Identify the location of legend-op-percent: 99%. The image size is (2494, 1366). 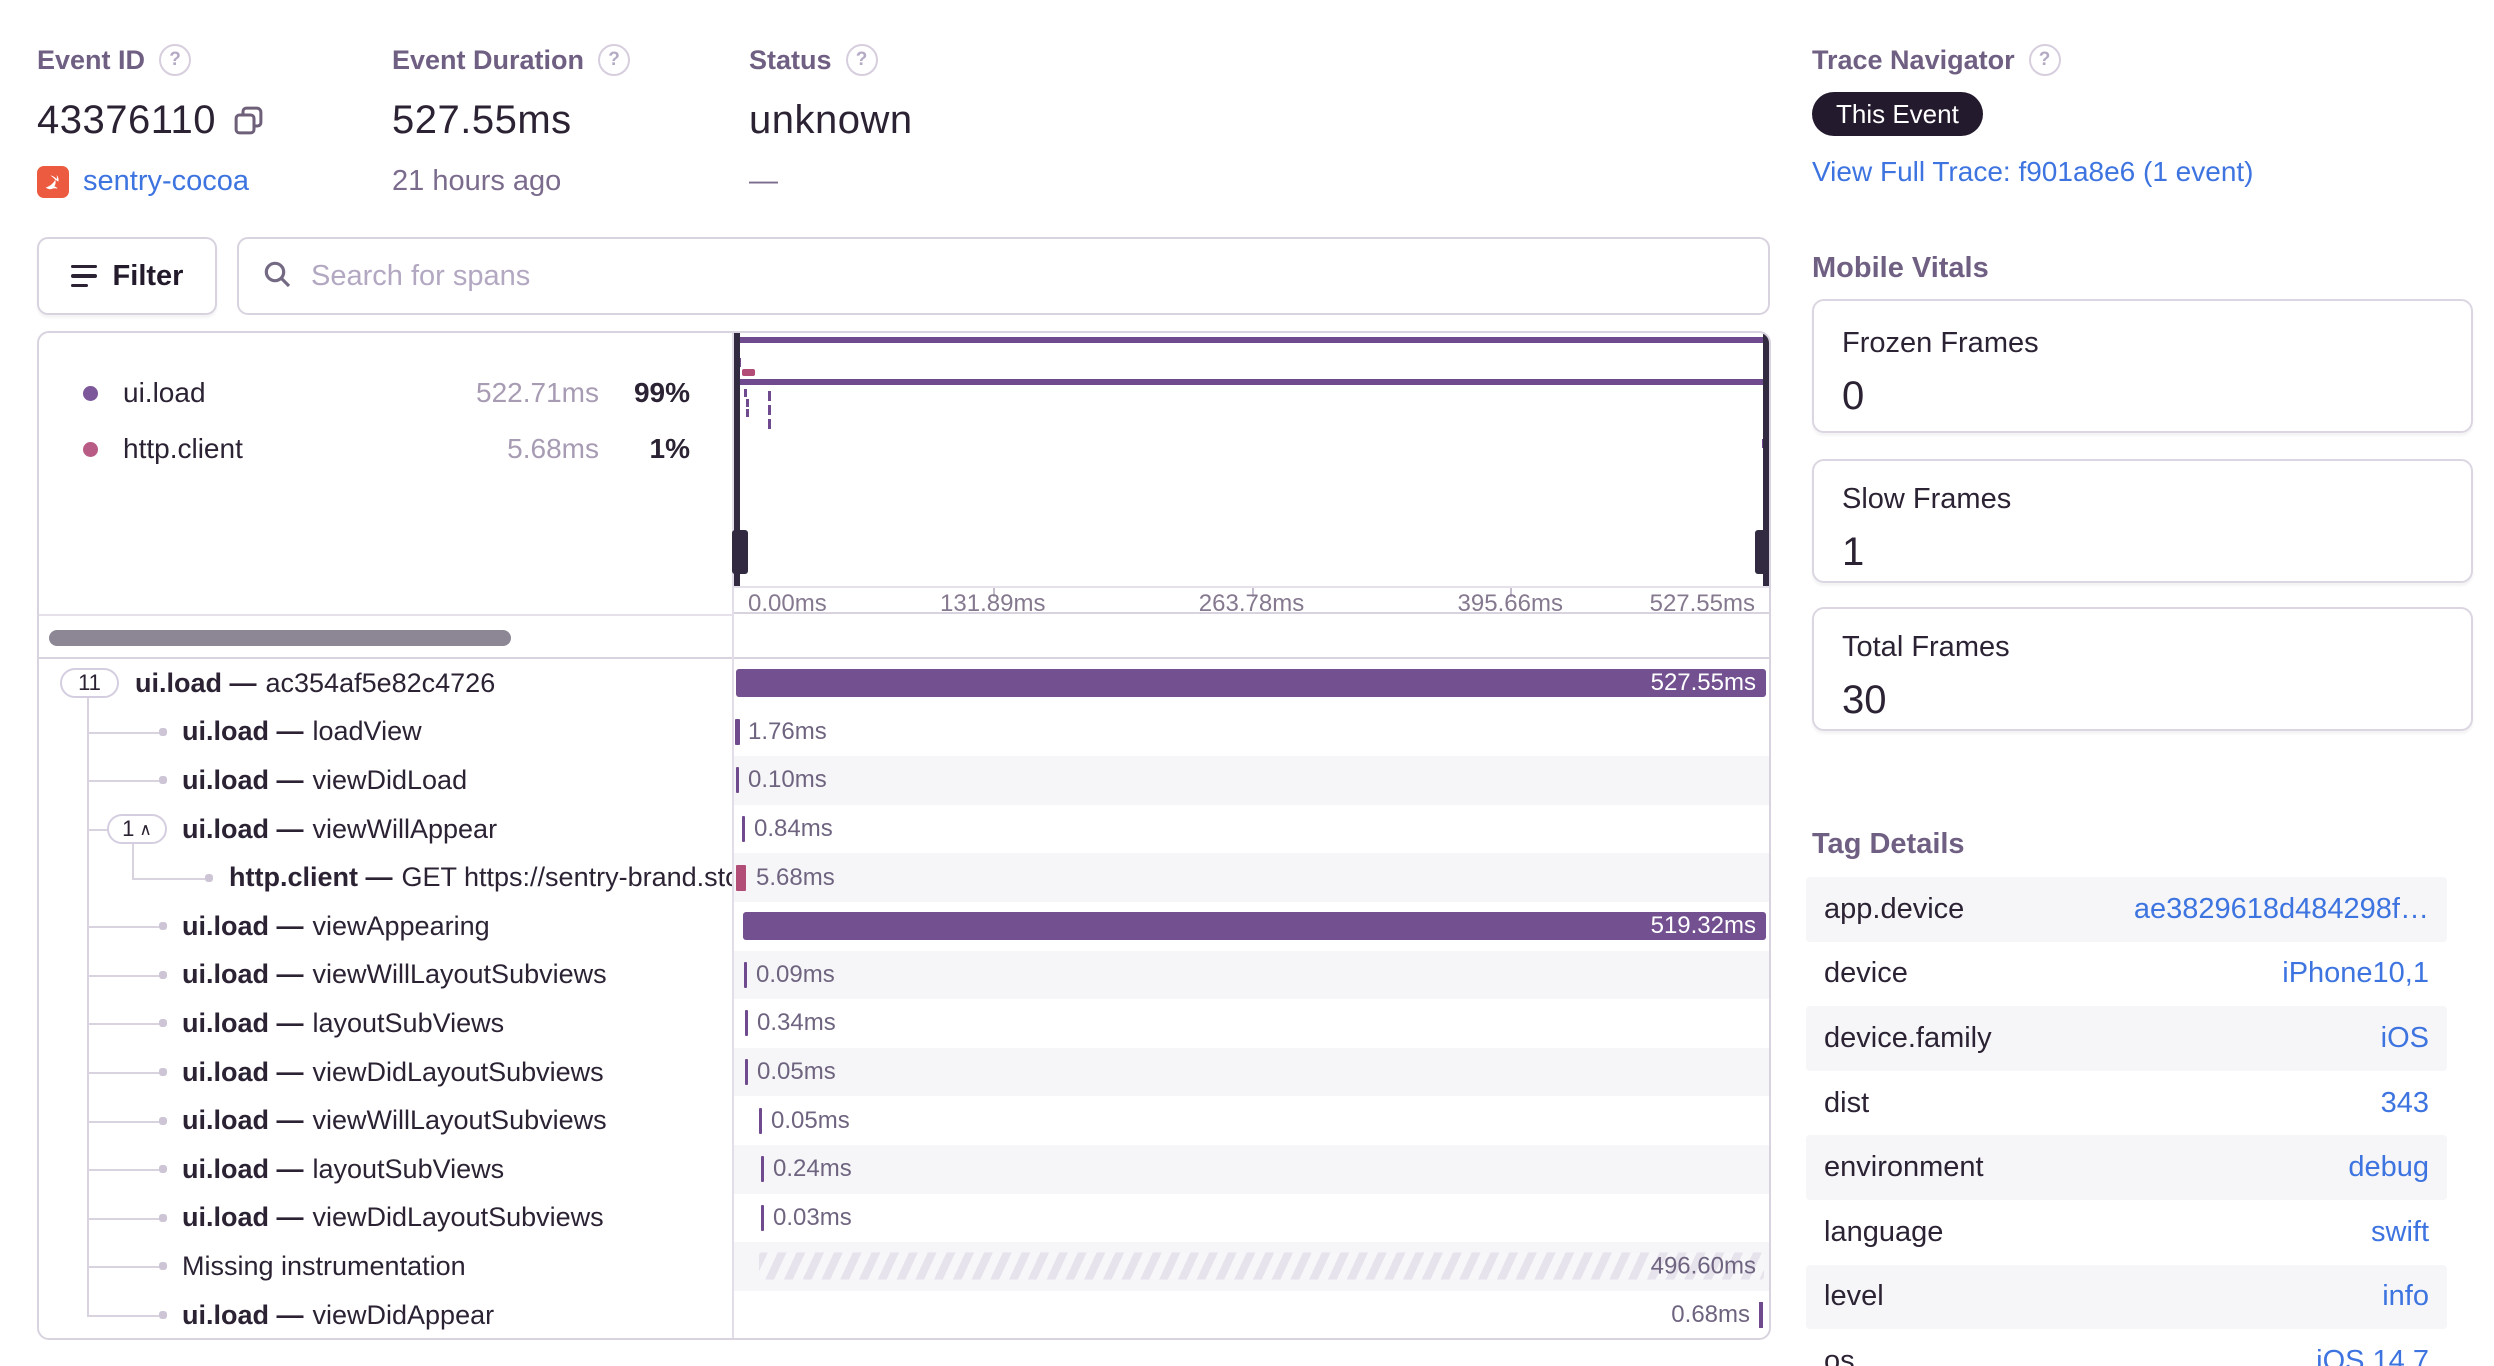
(661, 392).